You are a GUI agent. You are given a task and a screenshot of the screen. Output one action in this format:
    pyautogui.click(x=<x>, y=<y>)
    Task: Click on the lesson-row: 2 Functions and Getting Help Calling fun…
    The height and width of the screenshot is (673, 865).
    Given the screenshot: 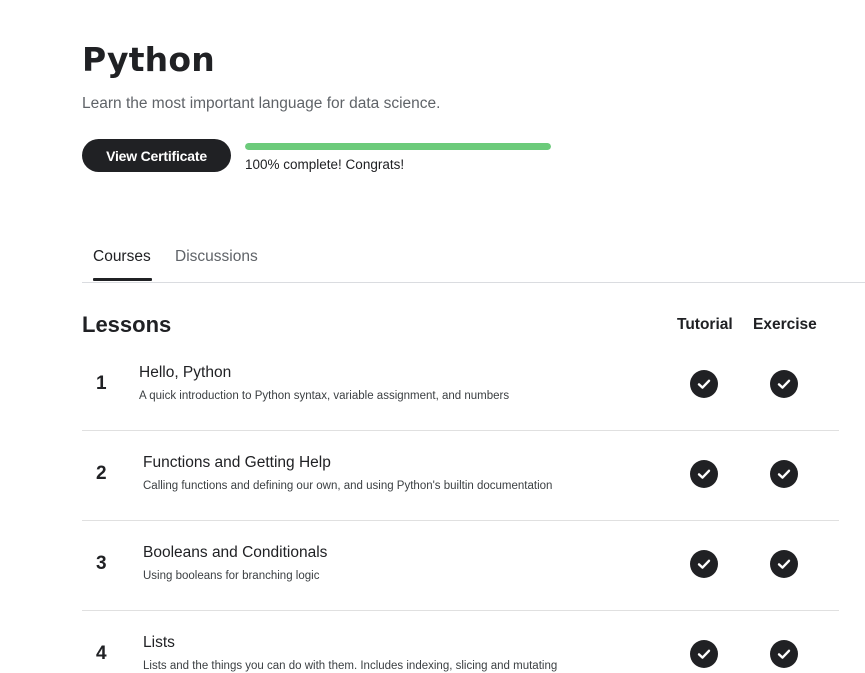 What is the action you would take?
    pyautogui.click(x=460, y=475)
    